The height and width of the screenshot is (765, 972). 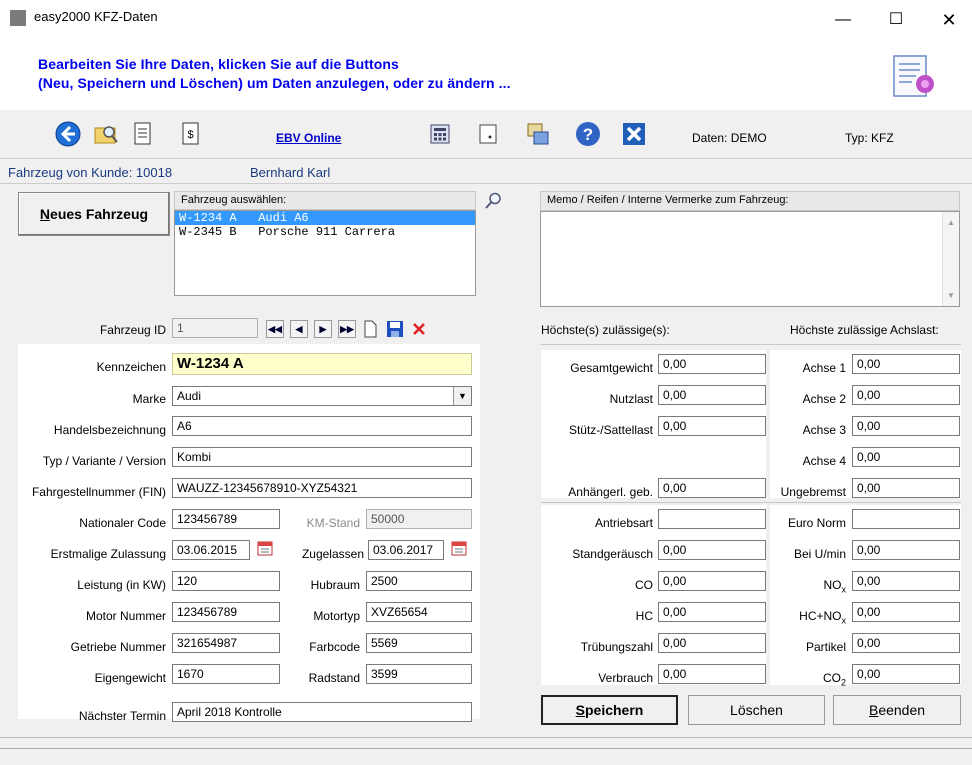 What do you see at coordinates (803, 586) in the screenshot?
I see `nox-label: NOx` at bounding box center [803, 586].